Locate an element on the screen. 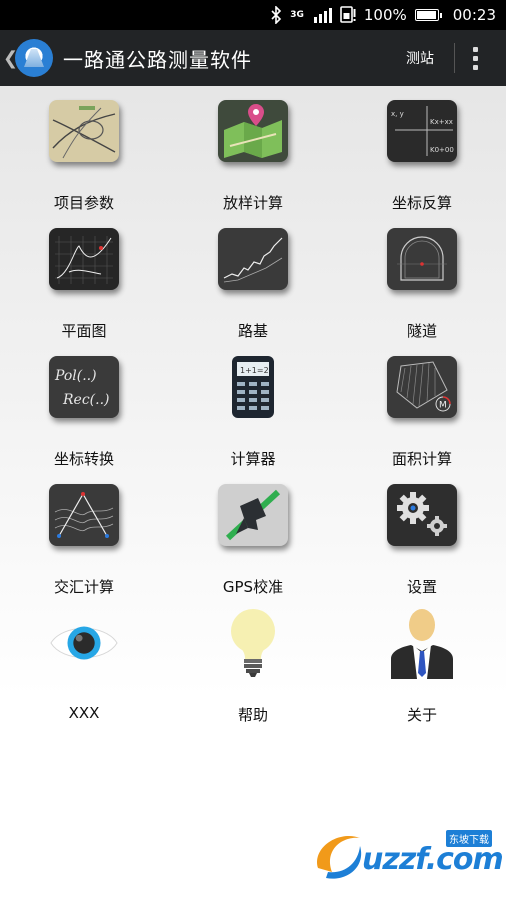  menu-label: GPS校准 is located at coordinates (253, 587).